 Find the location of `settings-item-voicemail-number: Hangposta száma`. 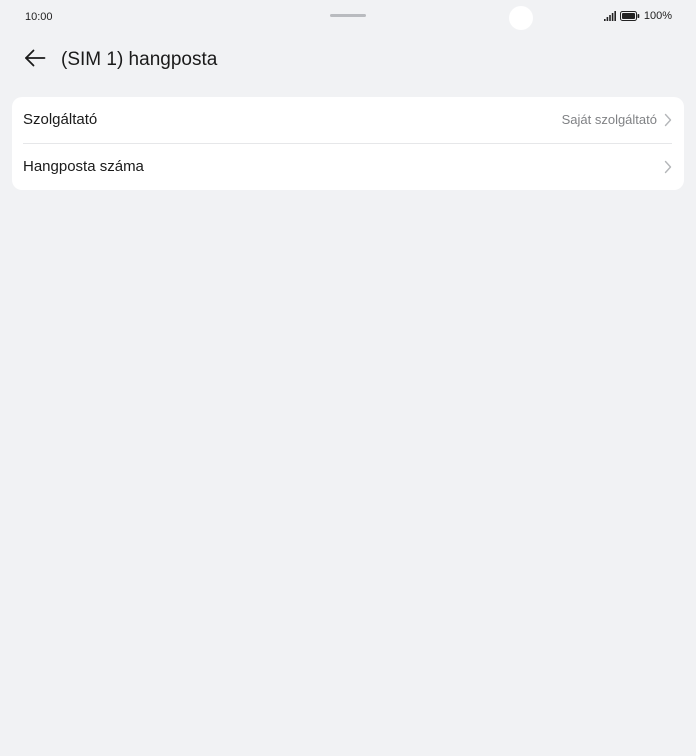

settings-item-voicemail-number: Hangposta száma is located at coordinates (348, 167).